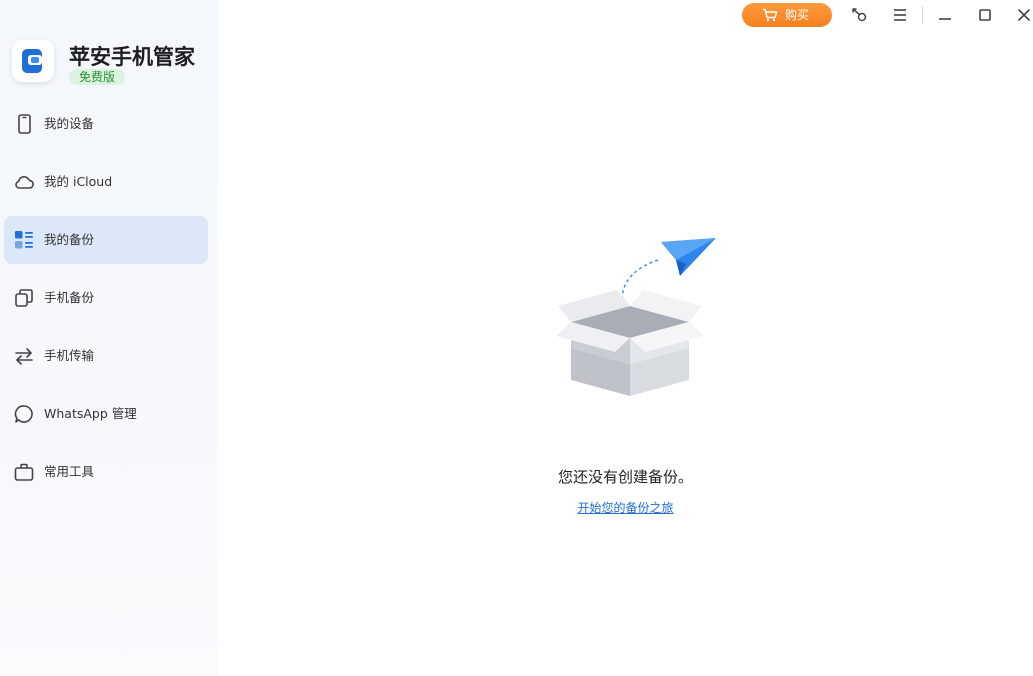  Describe the element at coordinates (24, 124) in the screenshot. I see `phone-icon` at that location.